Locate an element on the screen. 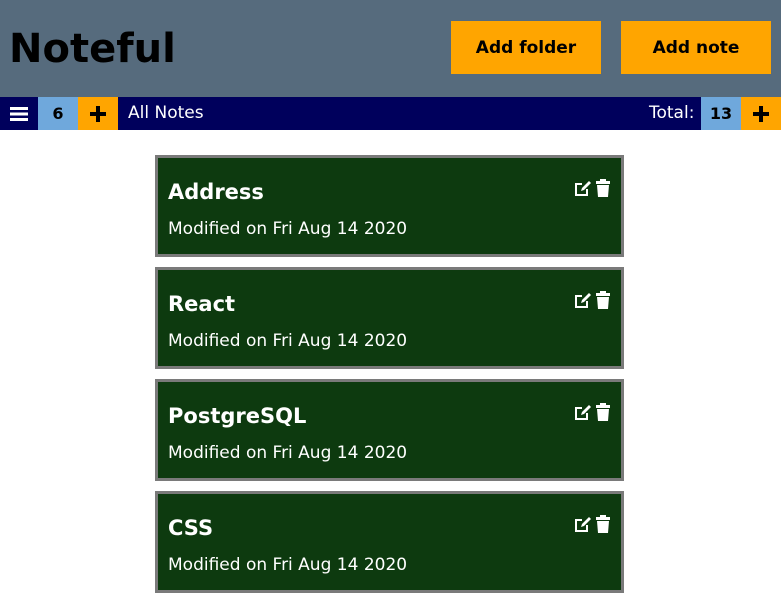 The width and height of the screenshot is (781, 603). total-label: Total: is located at coordinates (672, 113).